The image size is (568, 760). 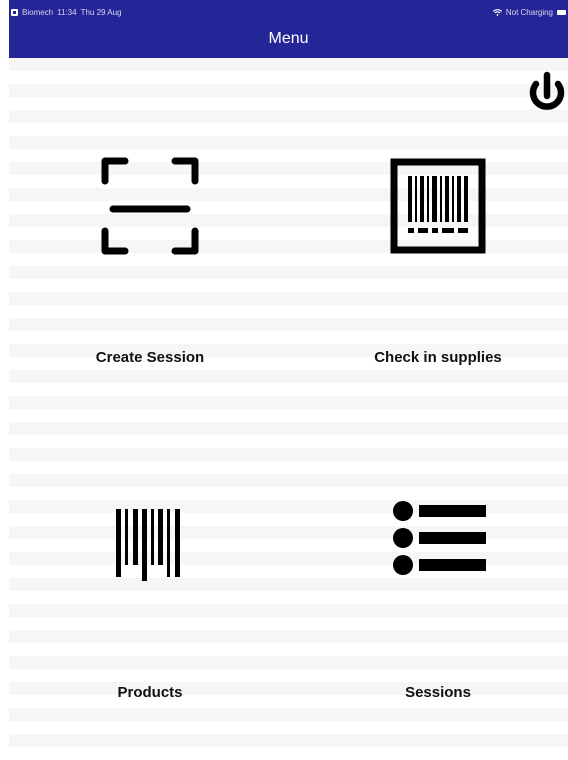 What do you see at coordinates (38, 12) in the screenshot?
I see `status-app-name: Biomech` at bounding box center [38, 12].